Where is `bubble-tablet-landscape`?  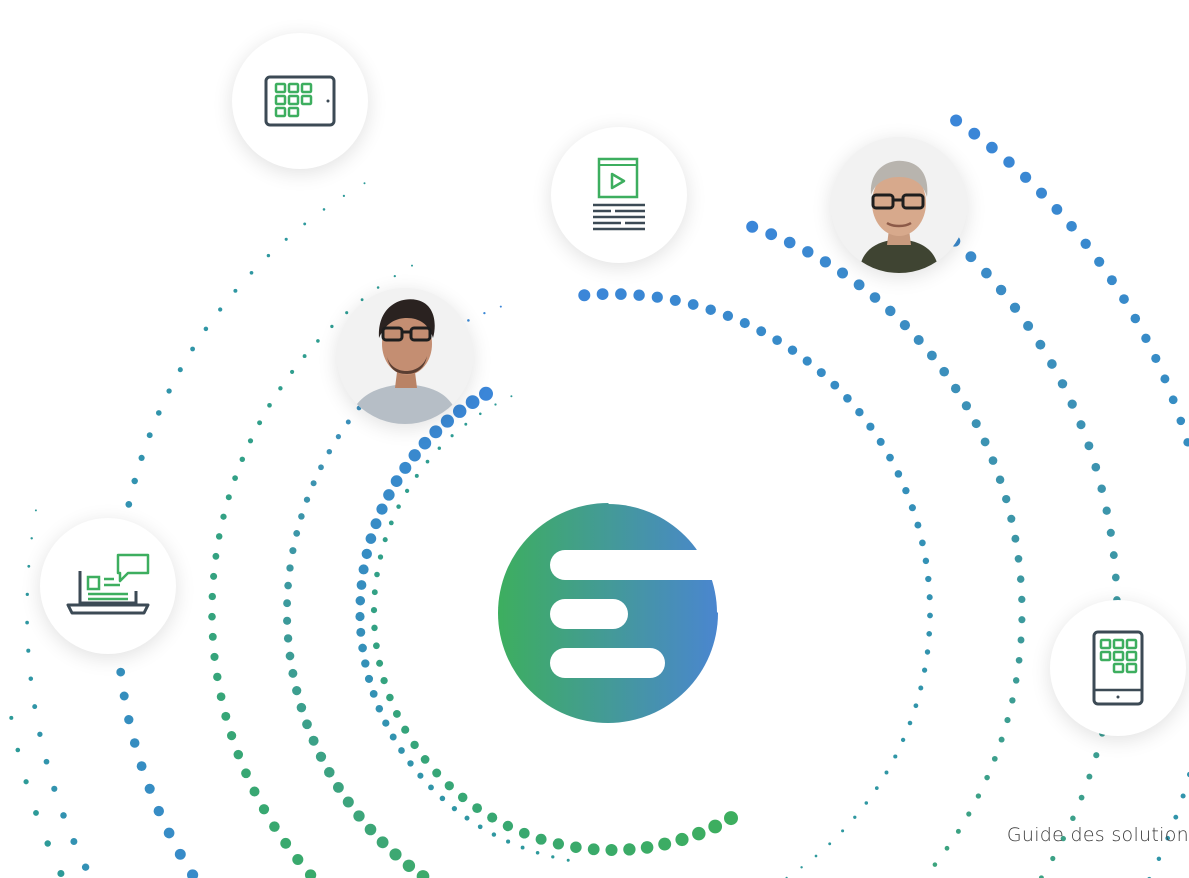 bubble-tablet-landscape is located at coordinates (300, 101).